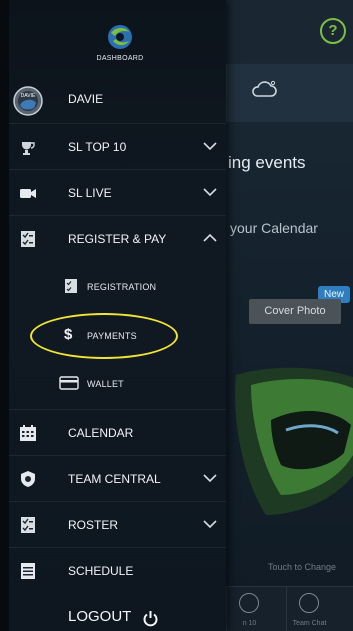 The width and height of the screenshot is (353, 631). What do you see at coordinates (99, 616) in the screenshot?
I see `logout-button: LOGOUT` at bounding box center [99, 616].